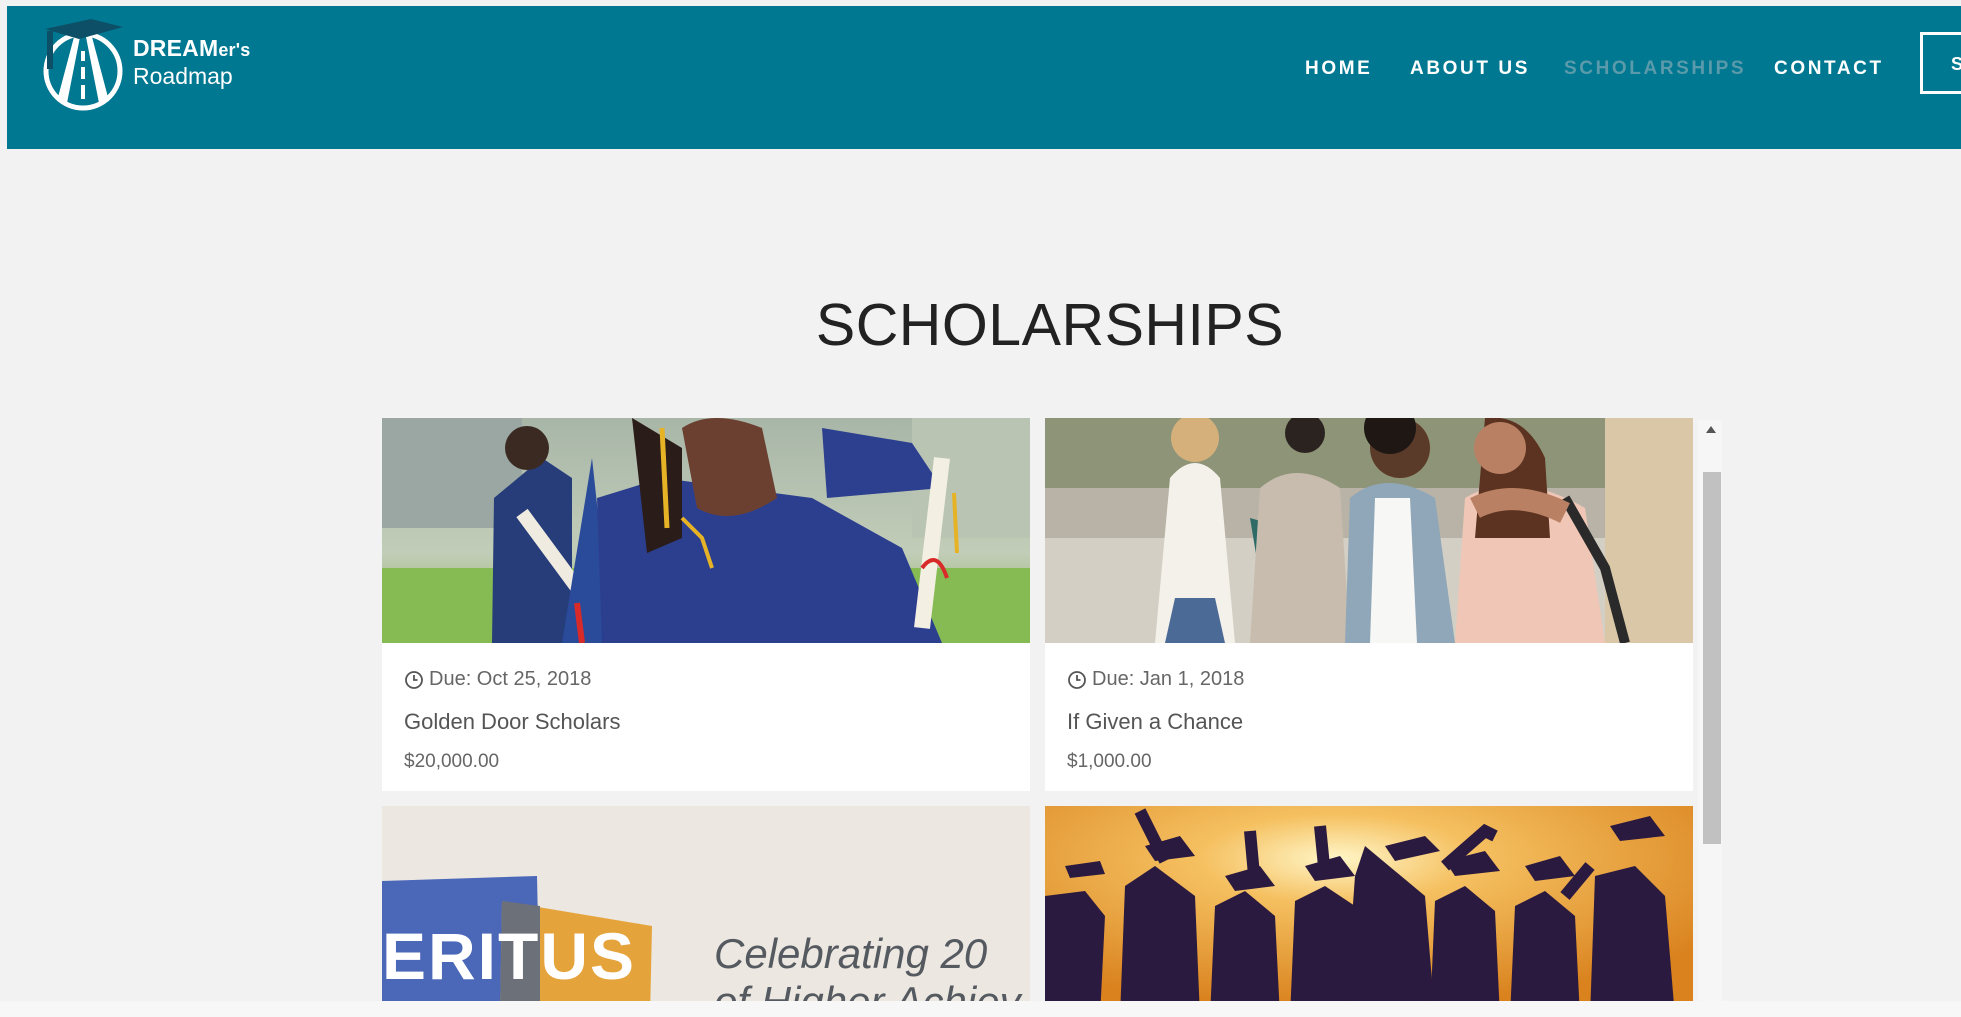  What do you see at coordinates (1369, 722) in the screenshot?
I see `scholarship-name: If Given a Chance` at bounding box center [1369, 722].